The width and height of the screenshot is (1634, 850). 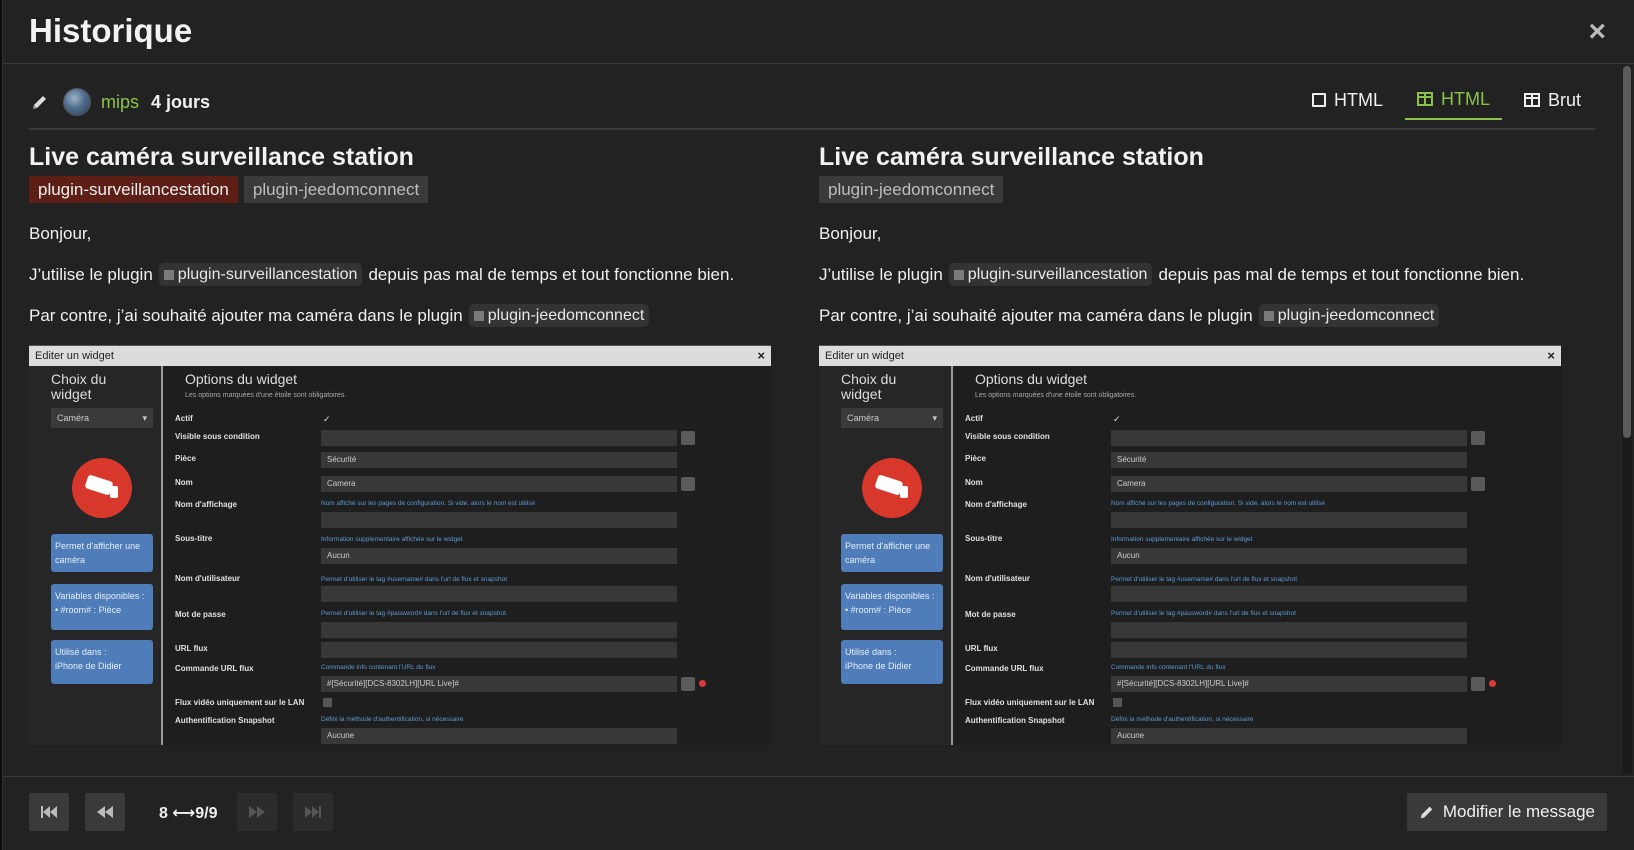 I want to click on username-link: mips, so click(x=120, y=102).